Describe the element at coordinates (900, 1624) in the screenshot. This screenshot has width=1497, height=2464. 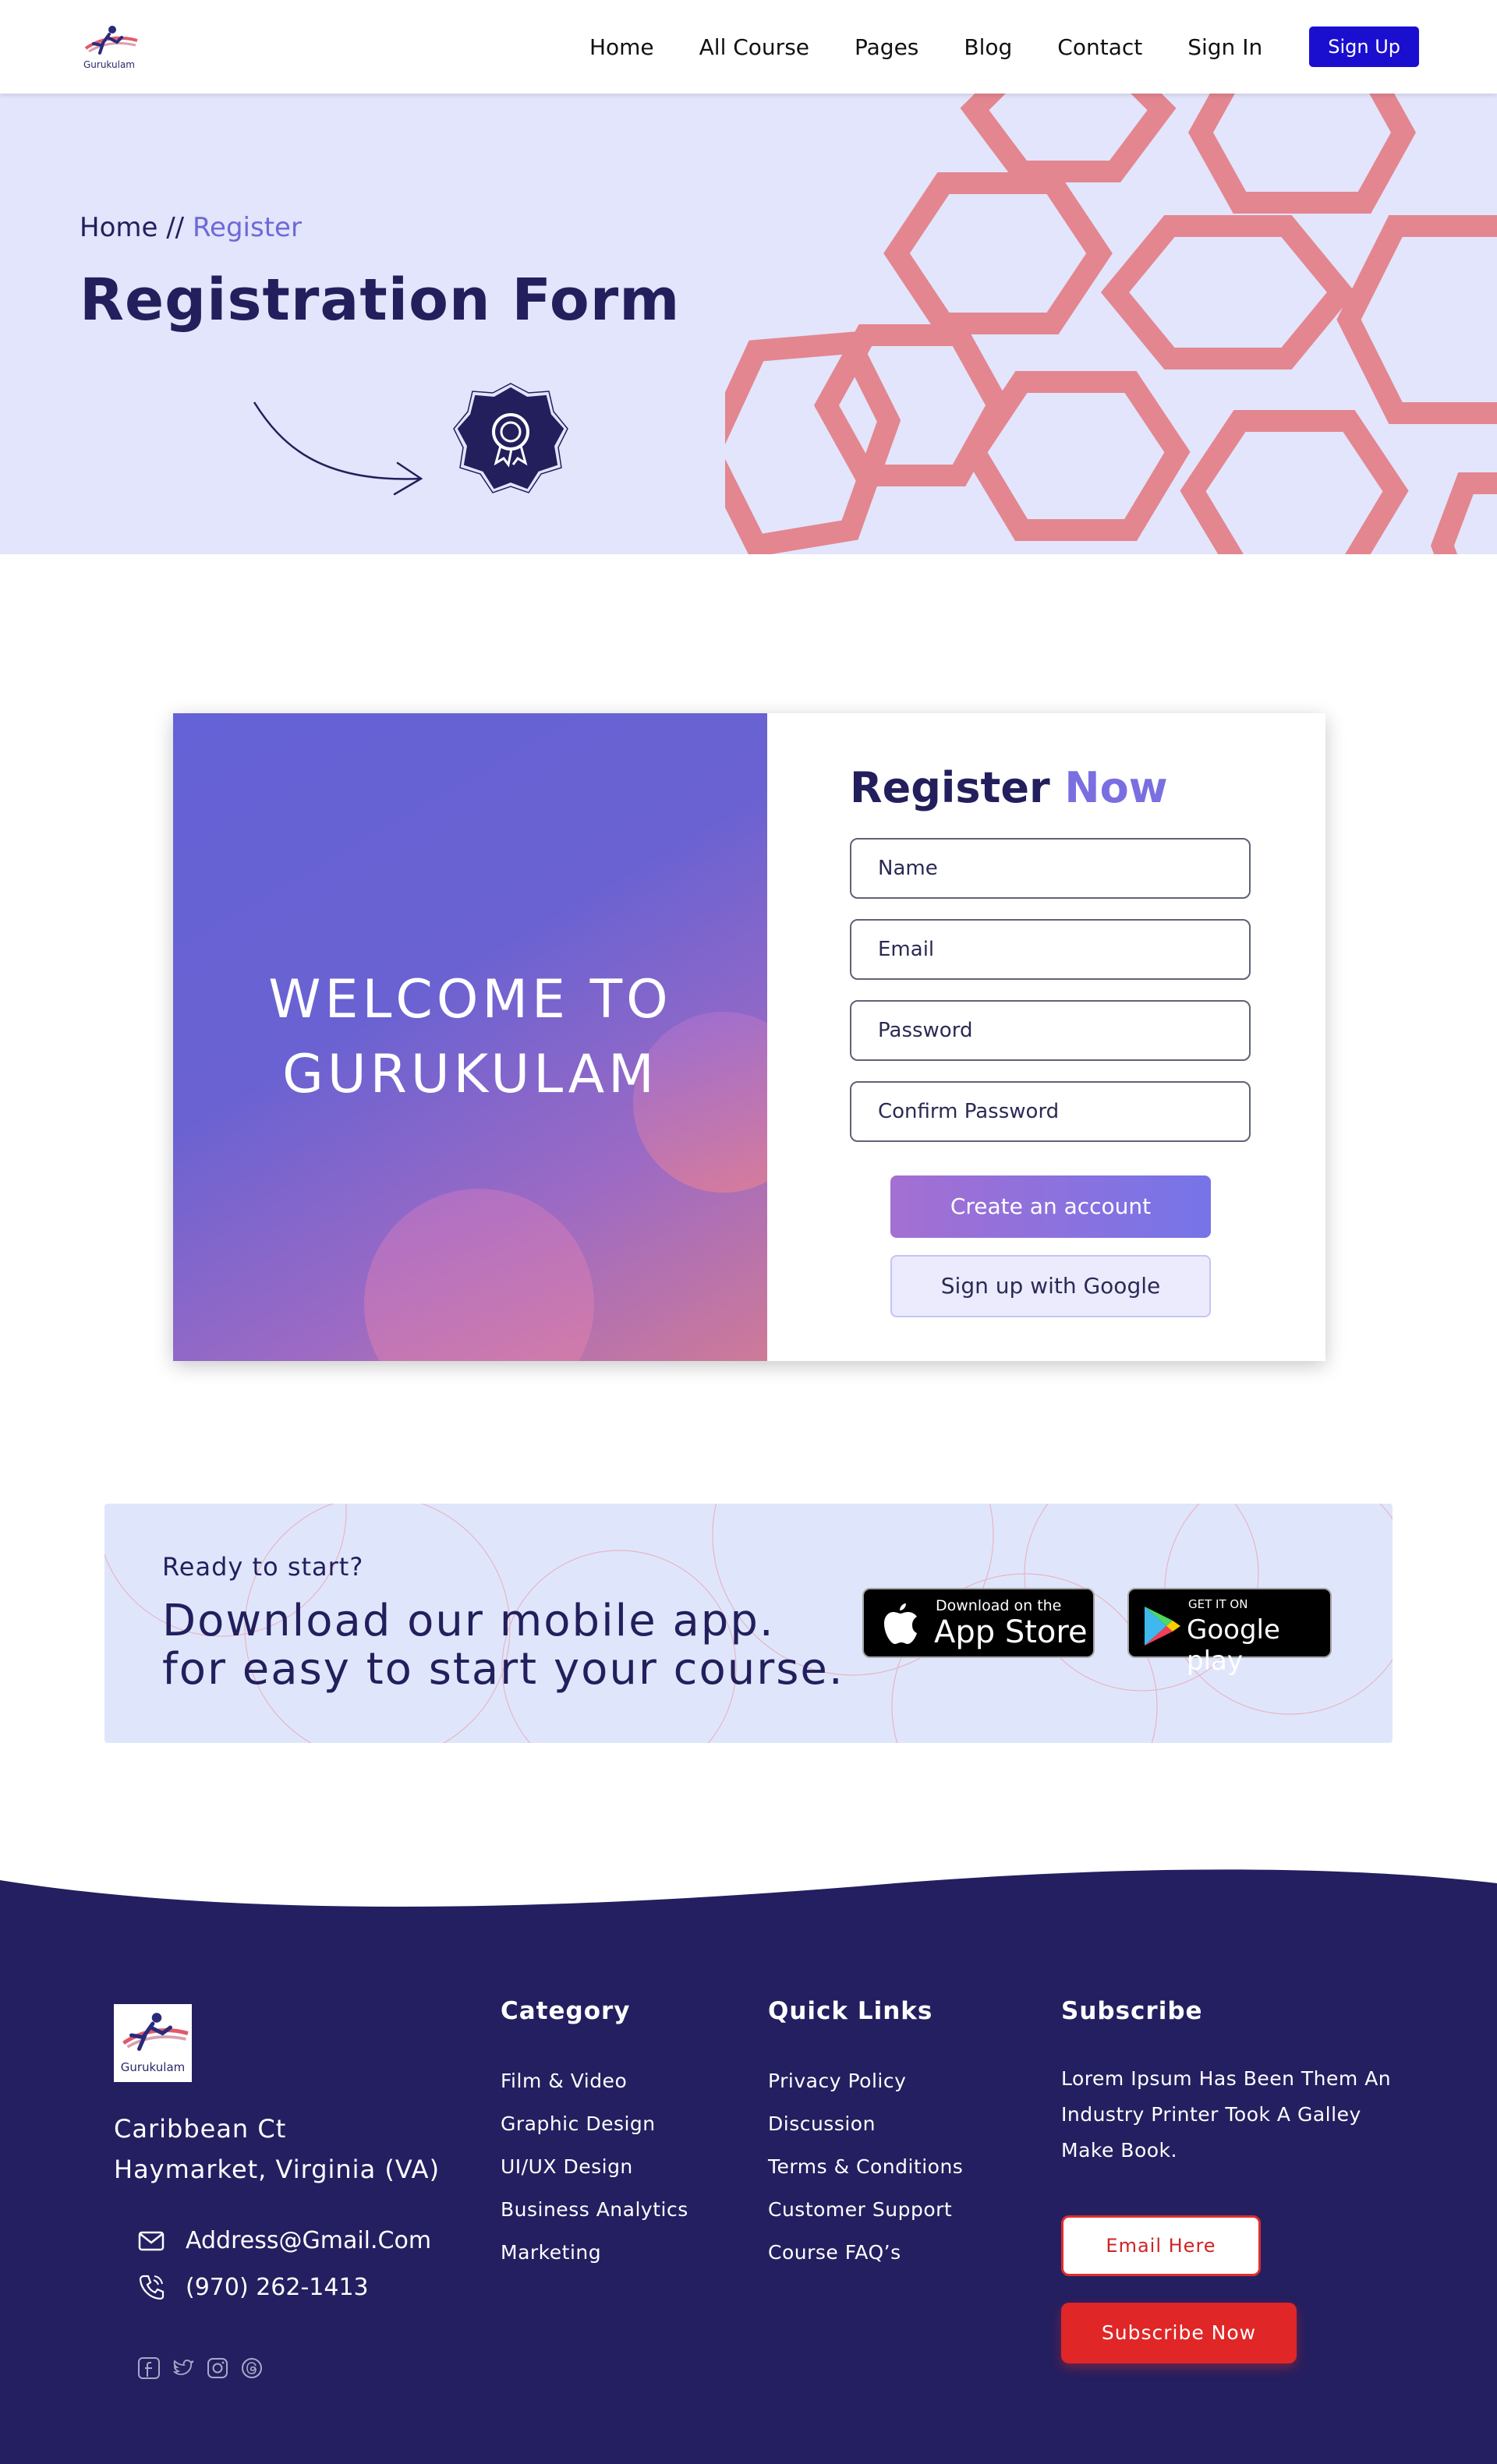
I see `apple-icon` at that location.